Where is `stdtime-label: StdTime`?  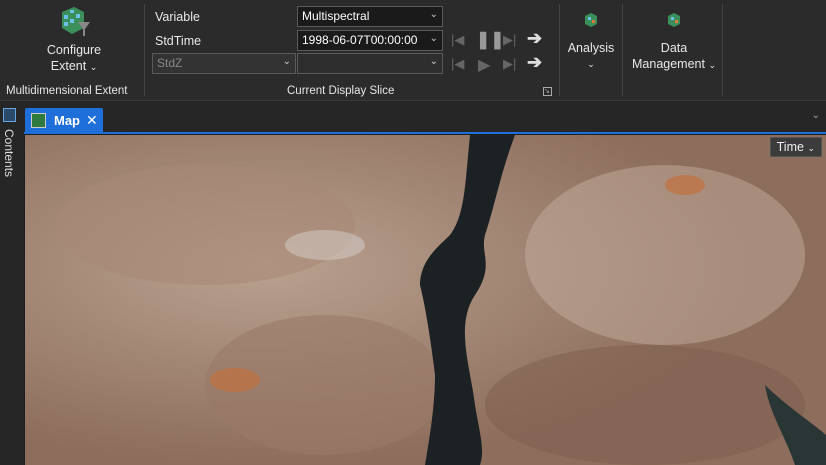 stdtime-label: StdTime is located at coordinates (178, 41).